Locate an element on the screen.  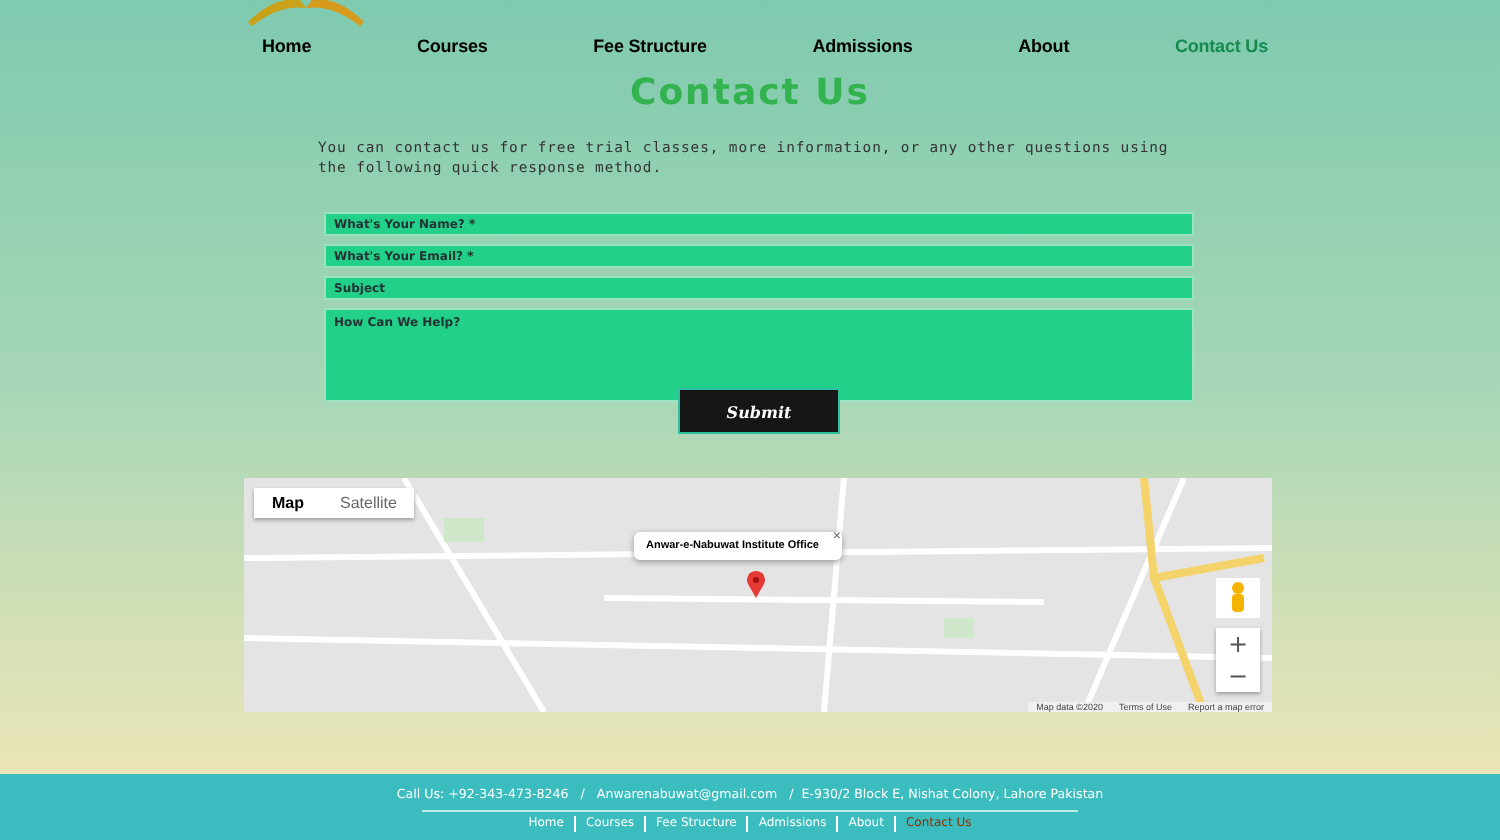
street-view-icon is located at coordinates (1238, 598).